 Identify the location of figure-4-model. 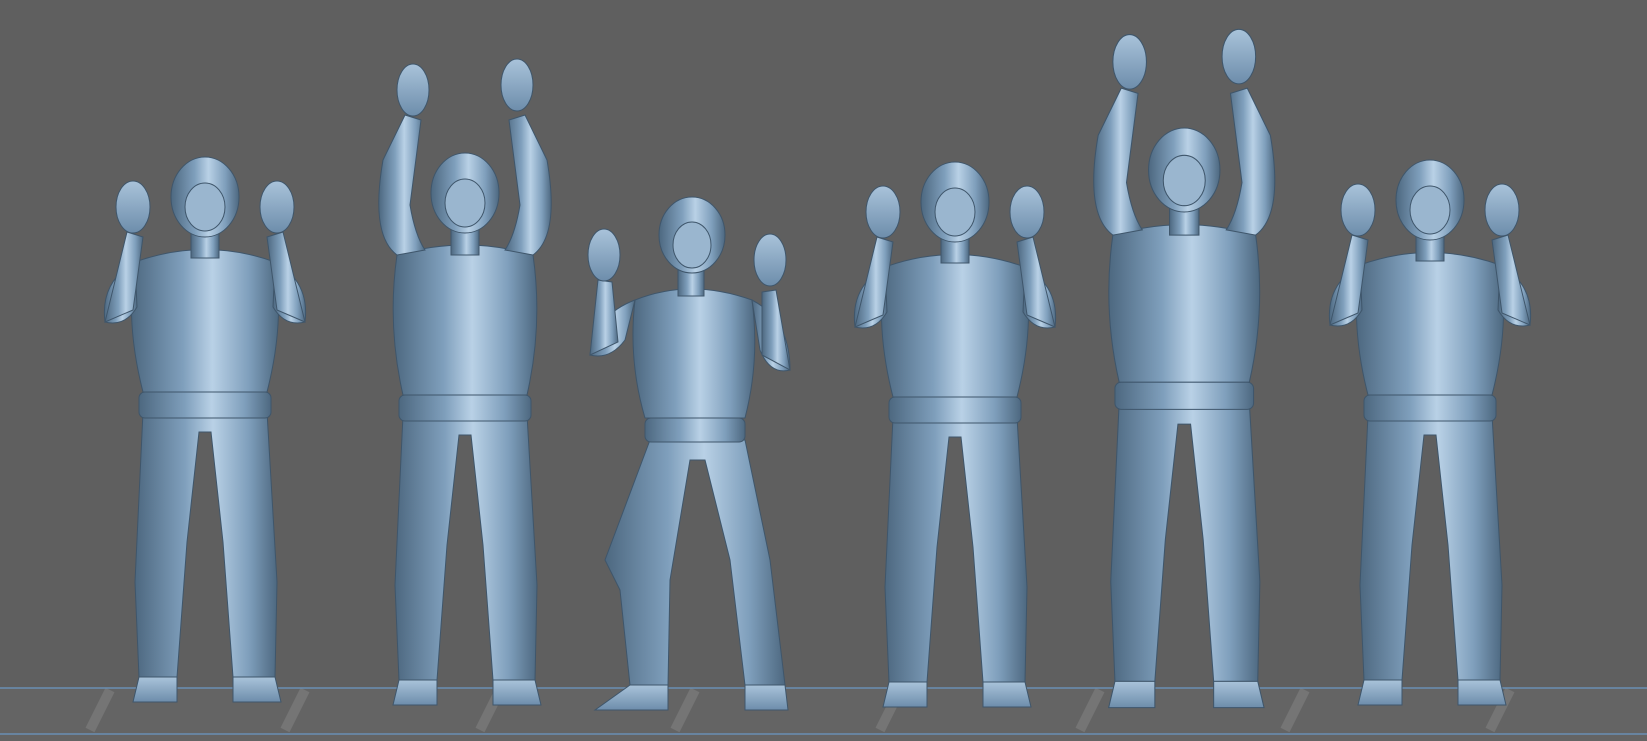
(955, 434).